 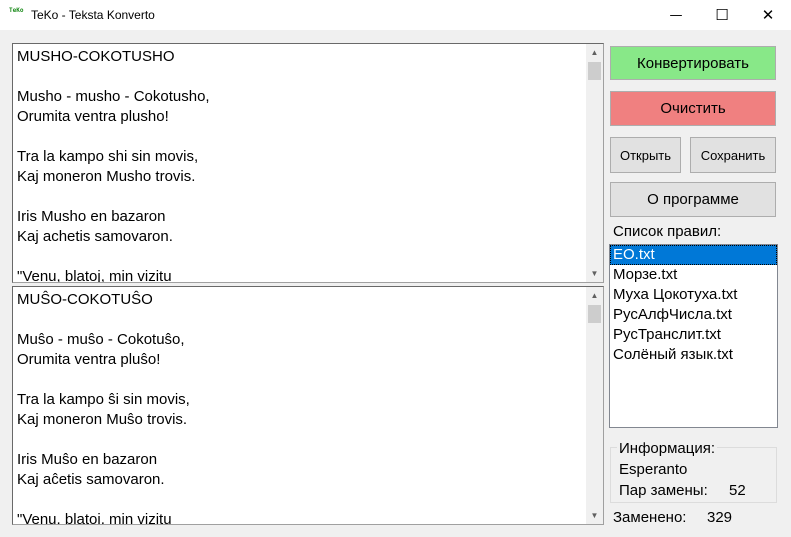 I want to click on maximize-button: ☐, so click(x=722, y=15).